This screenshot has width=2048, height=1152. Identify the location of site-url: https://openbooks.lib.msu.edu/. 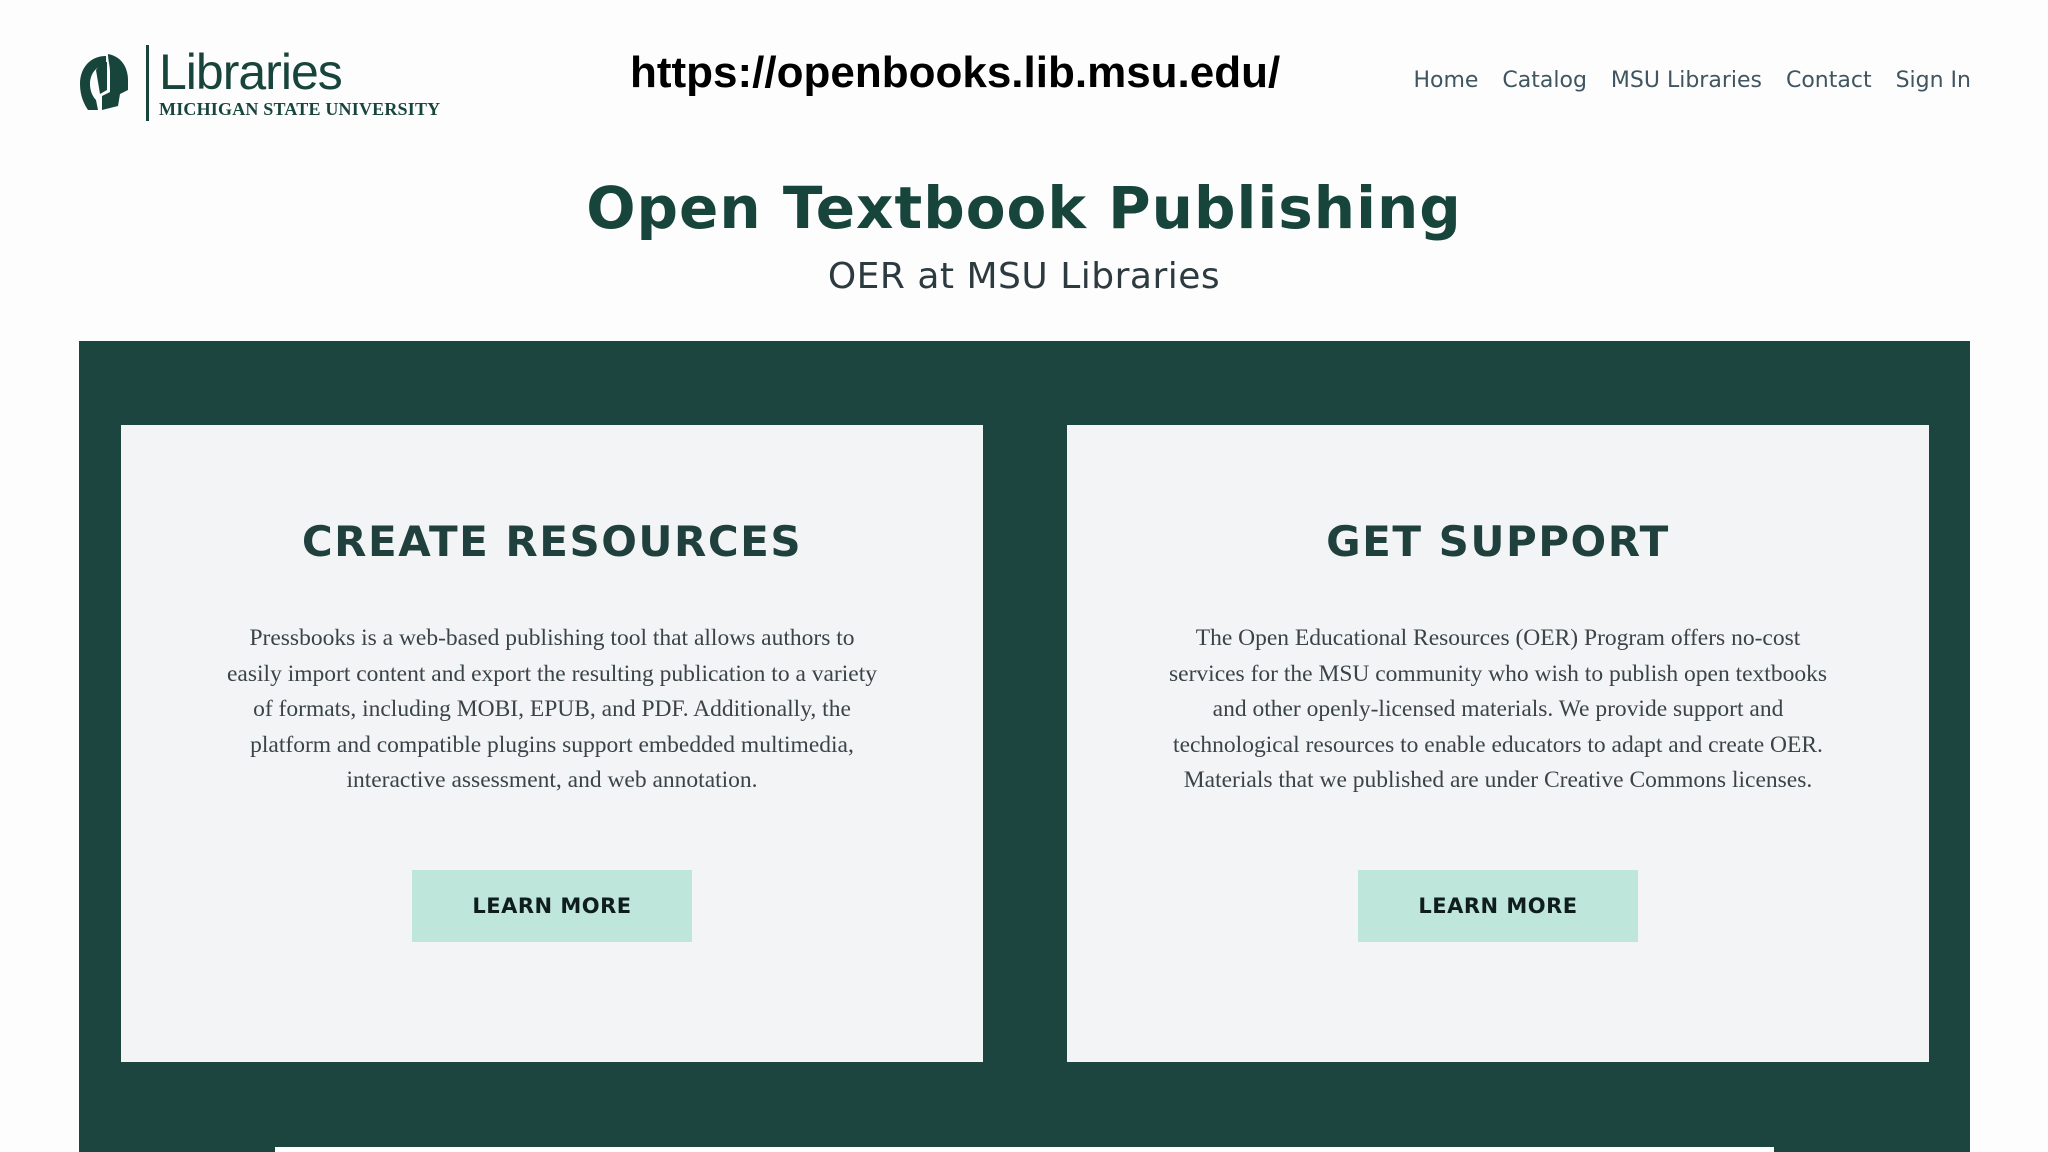
(955, 72).